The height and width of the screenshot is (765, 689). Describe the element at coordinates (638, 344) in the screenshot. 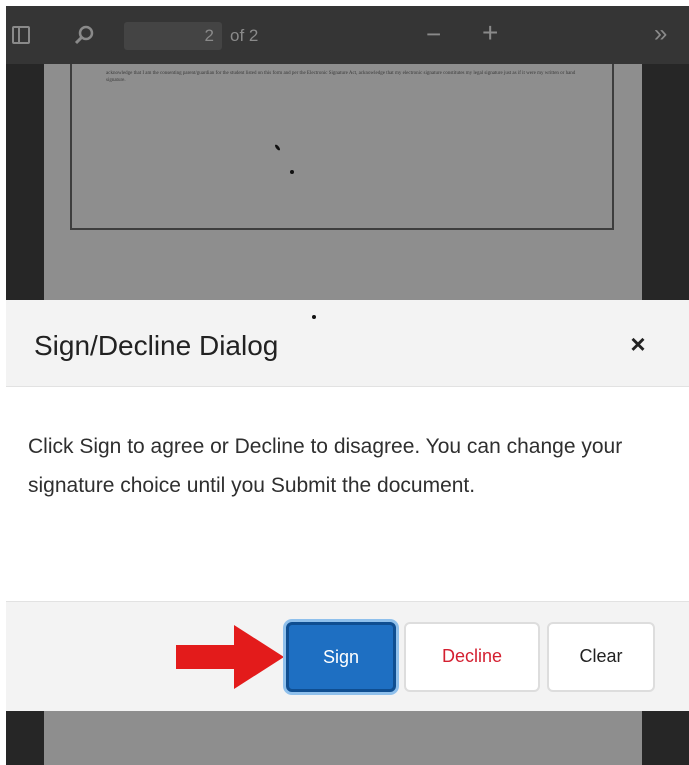

I see `close-icon: ×` at that location.